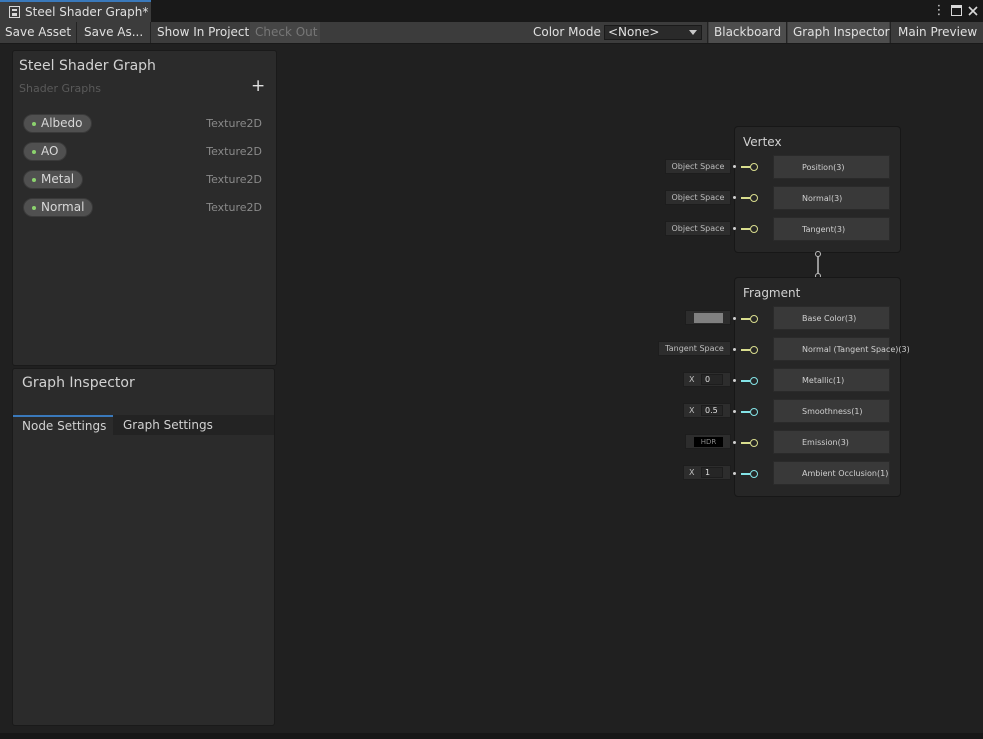 This screenshot has width=983, height=739. What do you see at coordinates (200, 32) in the screenshot?
I see `show-in-project-button: Show In Project` at bounding box center [200, 32].